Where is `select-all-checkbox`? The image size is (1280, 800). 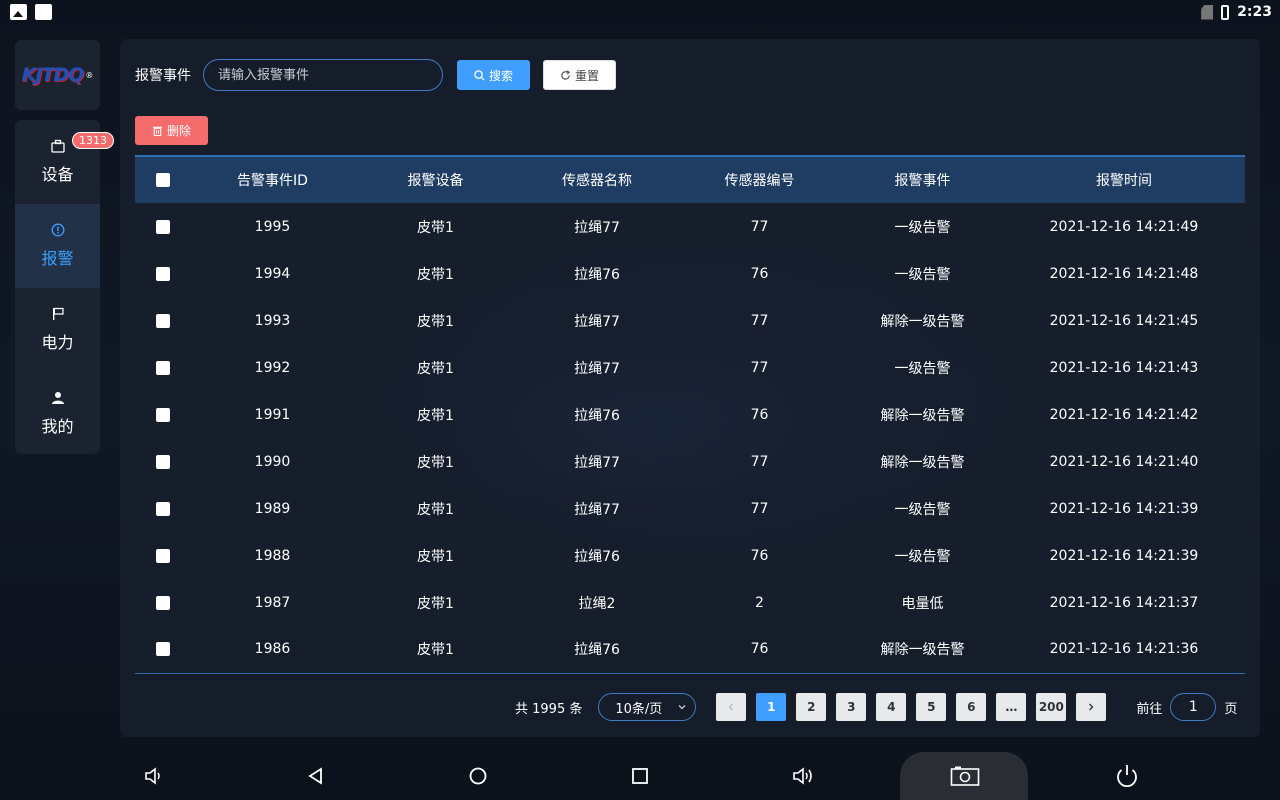 select-all-checkbox is located at coordinates (163, 180).